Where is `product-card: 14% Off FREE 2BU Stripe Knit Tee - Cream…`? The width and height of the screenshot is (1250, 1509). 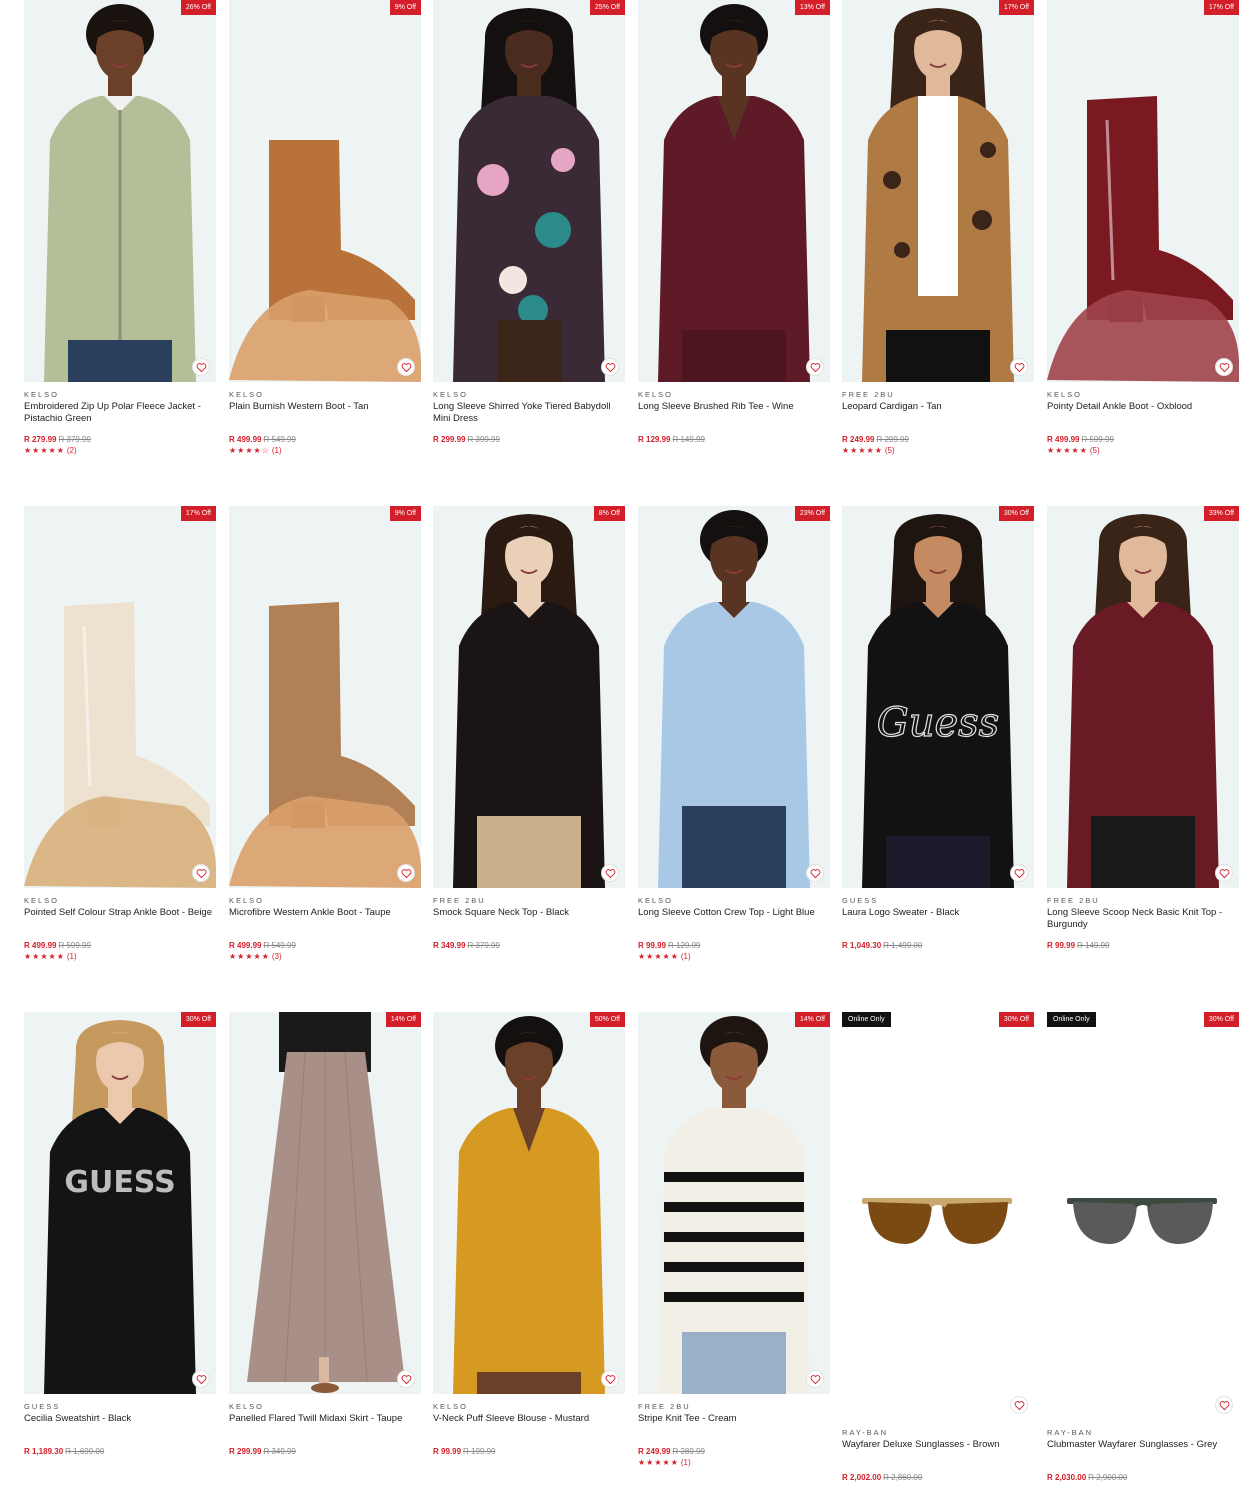 product-card: 14% Off FREE 2BU Stripe Knit Tee - Cream… is located at coordinates (734, 1243).